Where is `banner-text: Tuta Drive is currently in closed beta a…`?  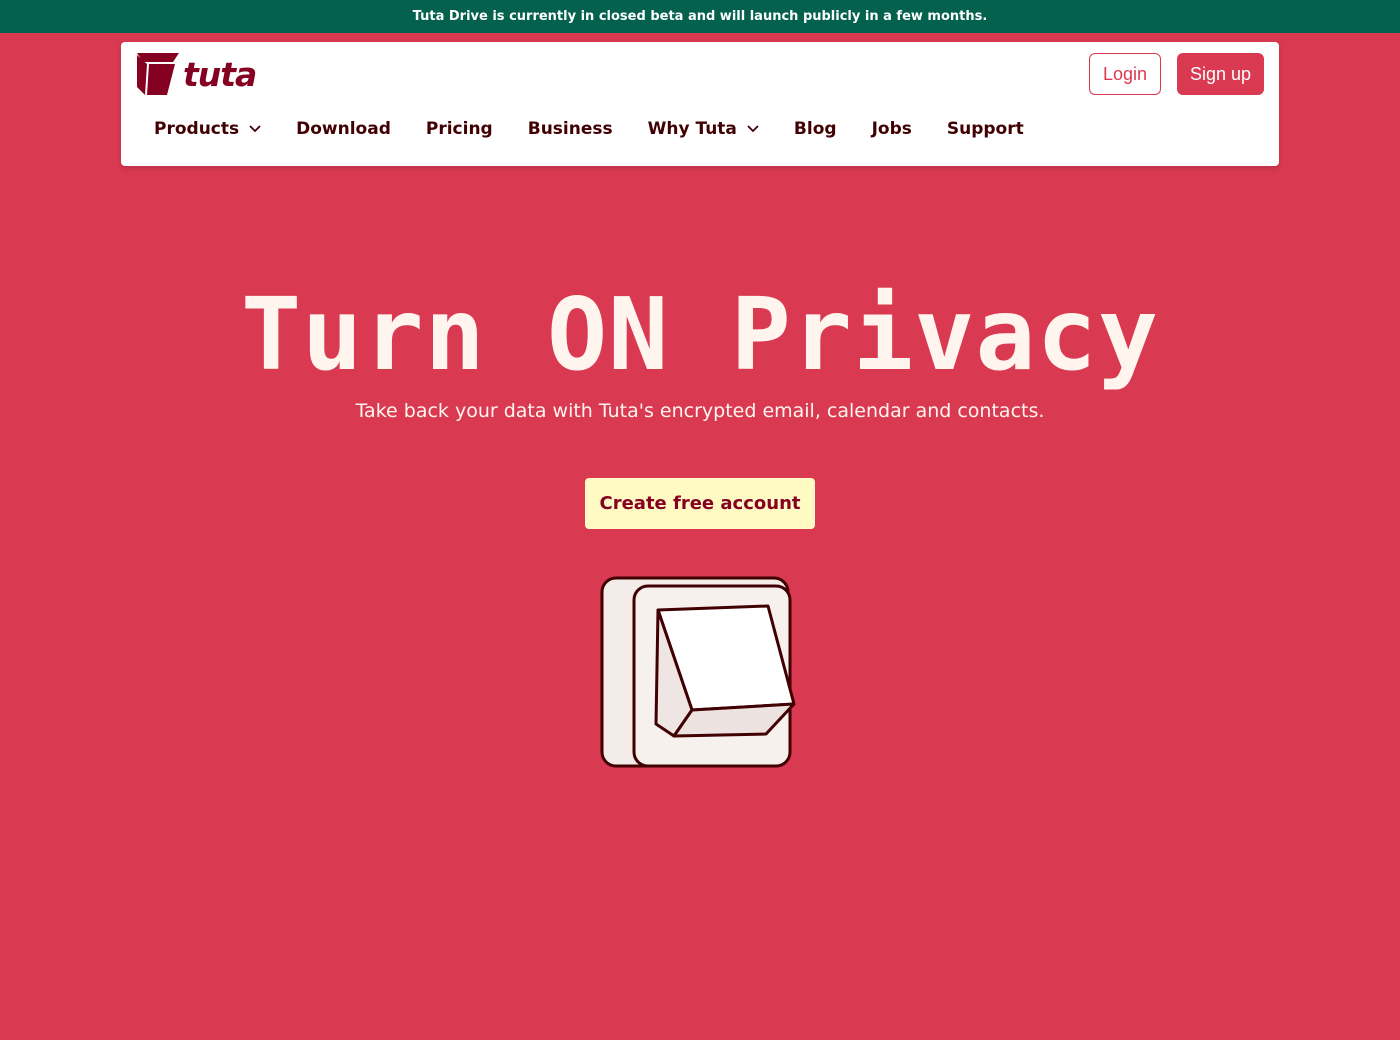
banner-text: Tuta Drive is currently in closed beta a… is located at coordinates (700, 16).